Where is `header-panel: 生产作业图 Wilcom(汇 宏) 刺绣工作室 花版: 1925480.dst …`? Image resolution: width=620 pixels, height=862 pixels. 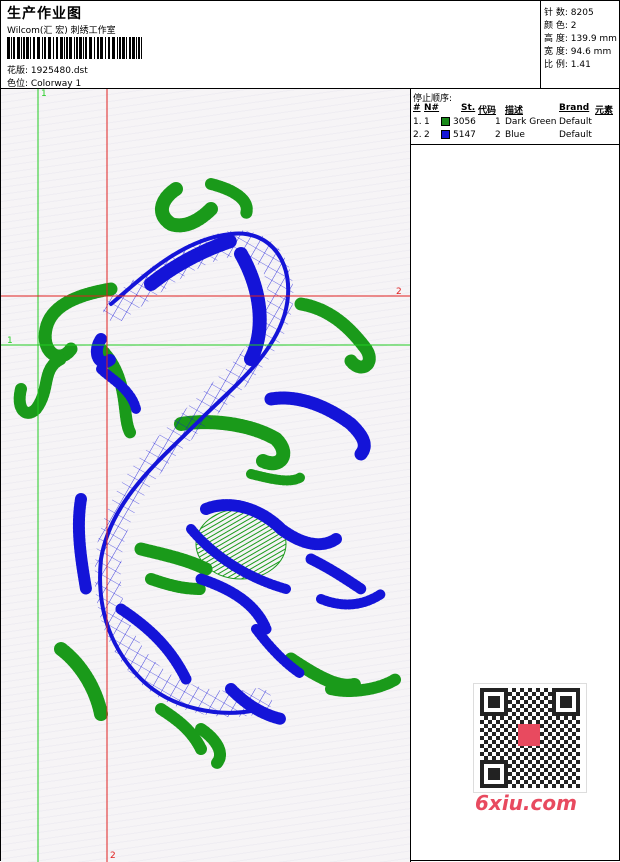 header-panel: 生产作业图 Wilcom(汇 宏) 刺绣工作室 花版: 1925480.dst … is located at coordinates (271, 45).